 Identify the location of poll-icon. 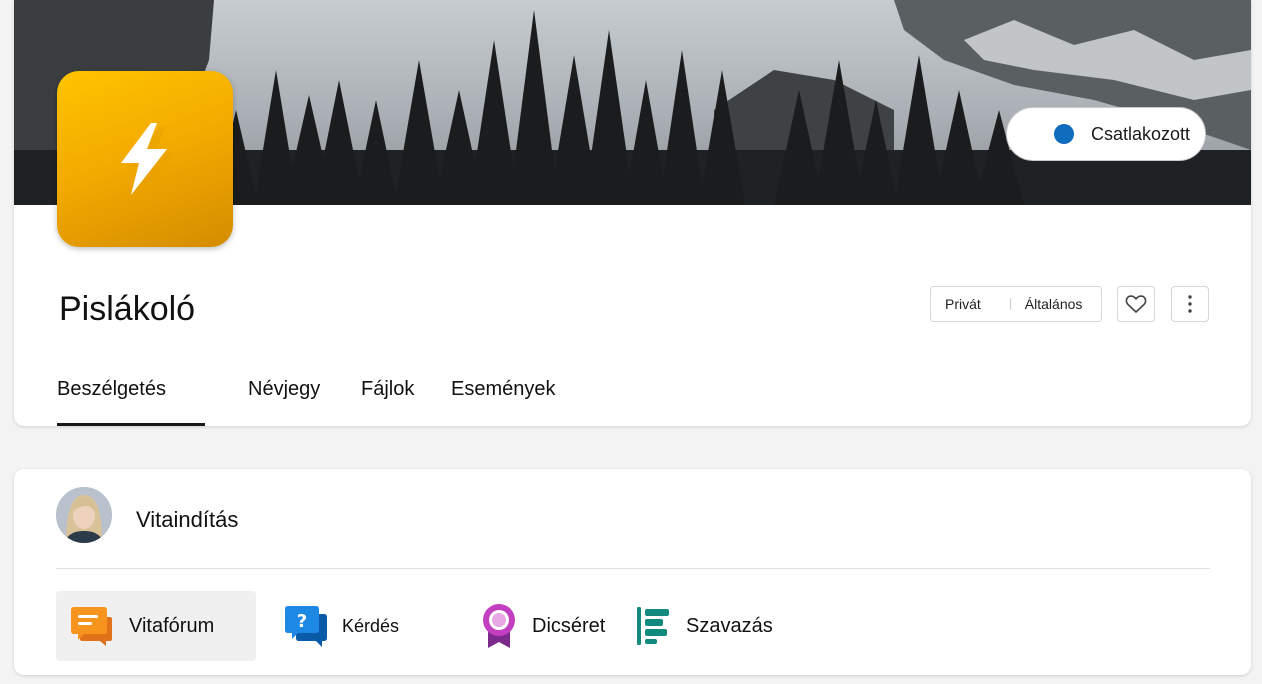
(653, 626).